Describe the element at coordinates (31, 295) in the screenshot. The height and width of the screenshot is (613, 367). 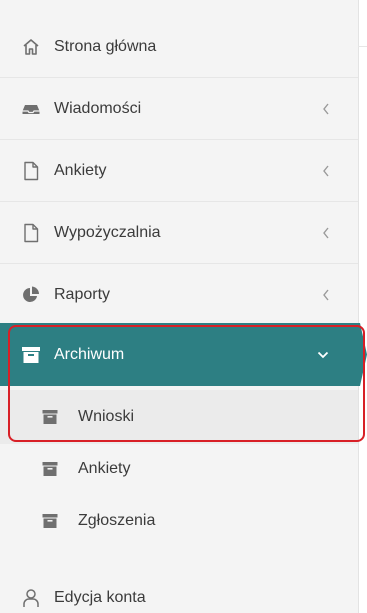
I see `pie-chart-icon` at that location.